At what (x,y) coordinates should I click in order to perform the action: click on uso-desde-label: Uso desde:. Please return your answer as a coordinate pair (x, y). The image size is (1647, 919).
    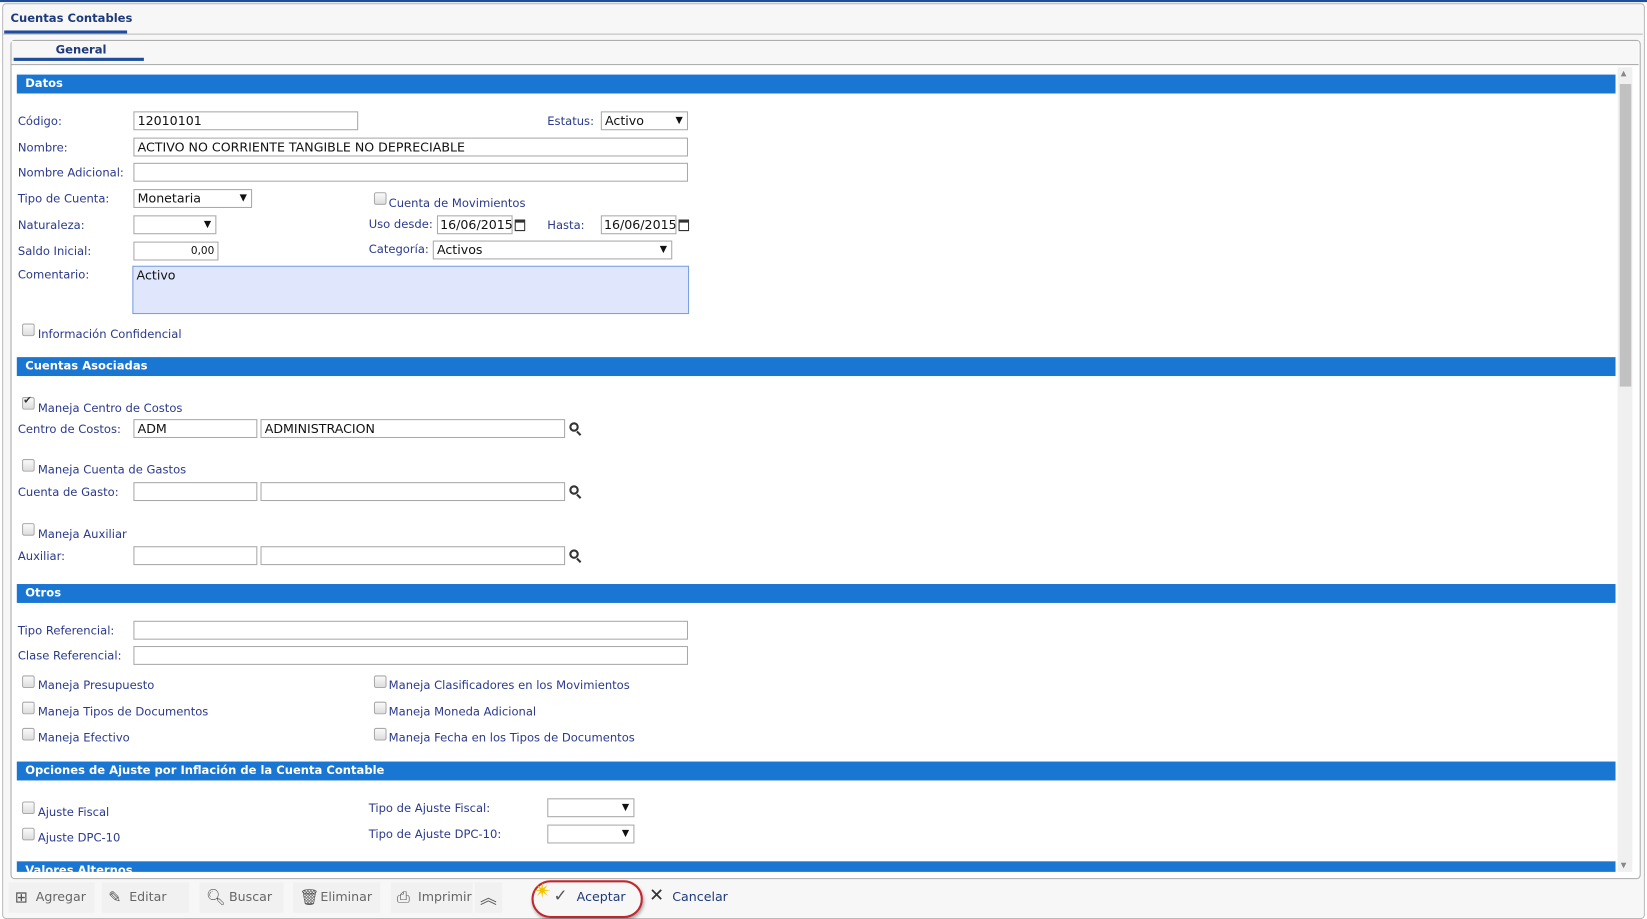
    Looking at the image, I should click on (400, 224).